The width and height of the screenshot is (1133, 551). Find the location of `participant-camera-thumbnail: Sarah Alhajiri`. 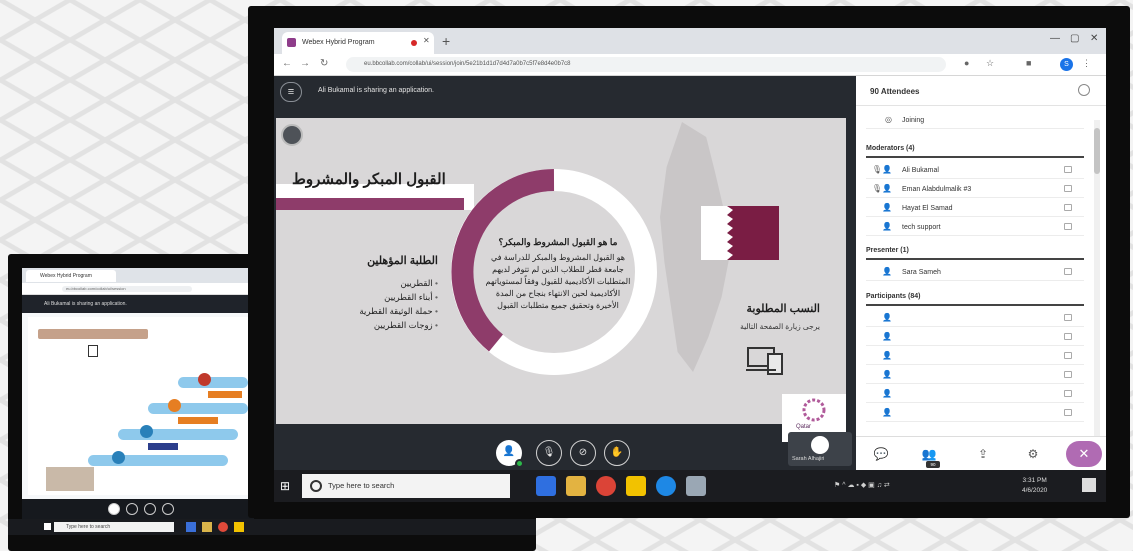

participant-camera-thumbnail: Sarah Alhajiri is located at coordinates (820, 449).